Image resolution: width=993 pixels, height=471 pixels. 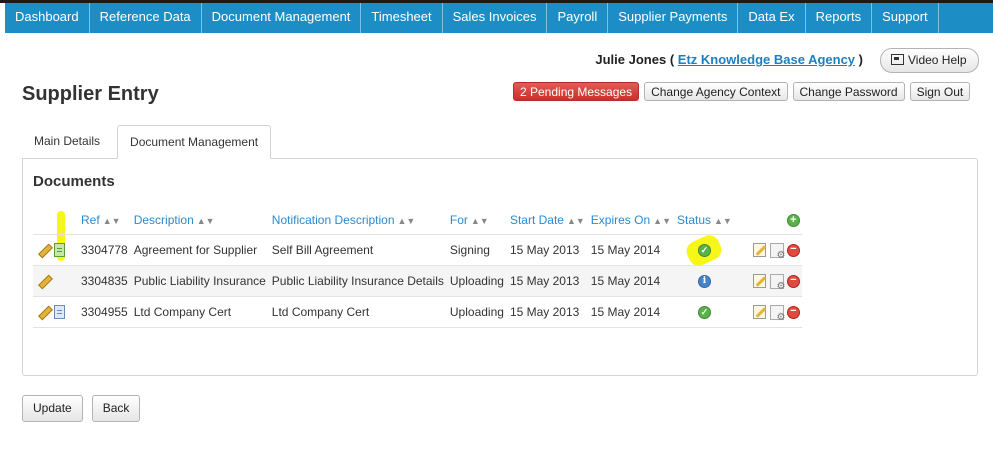 I want to click on nav-reports: Reports, so click(x=839, y=18).